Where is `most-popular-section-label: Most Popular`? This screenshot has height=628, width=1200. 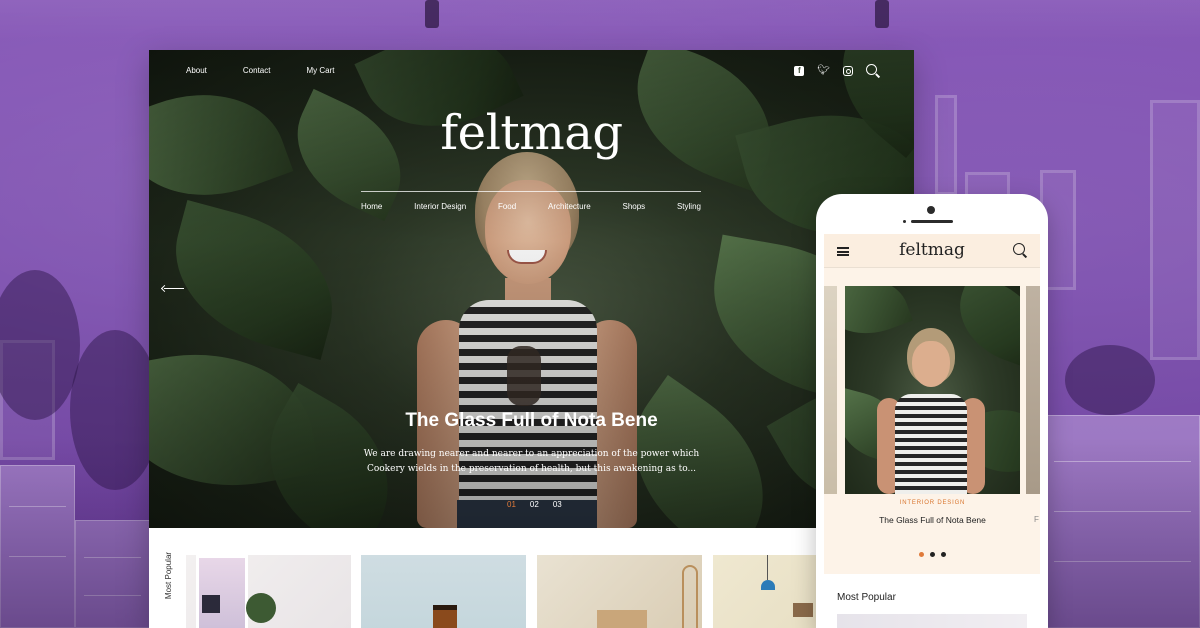 most-popular-section-label: Most Popular is located at coordinates (170, 578).